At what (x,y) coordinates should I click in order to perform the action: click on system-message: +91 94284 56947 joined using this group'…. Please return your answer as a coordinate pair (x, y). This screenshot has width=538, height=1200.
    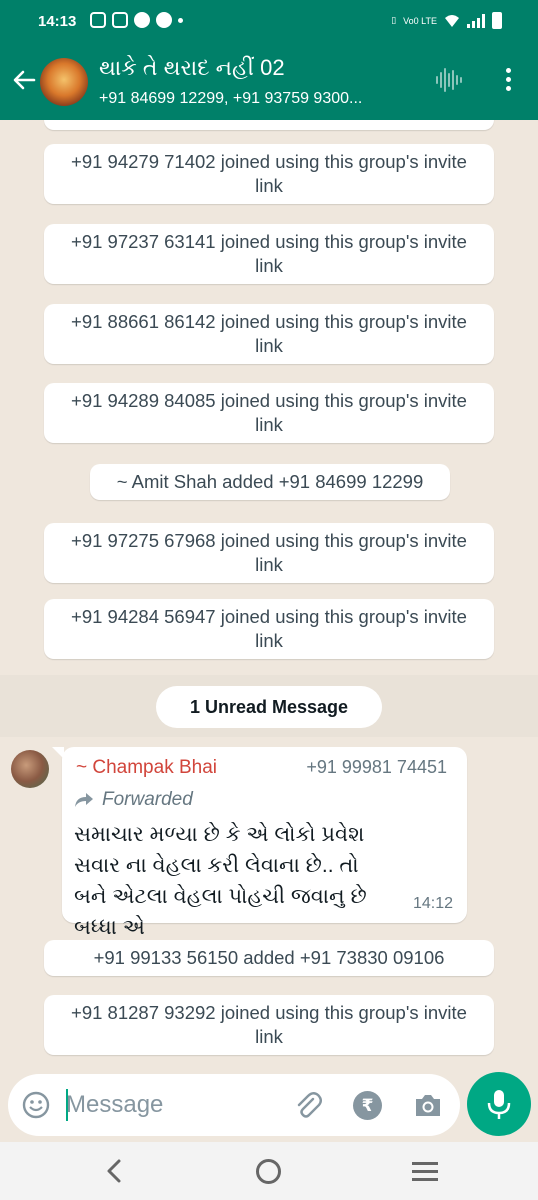
    Looking at the image, I should click on (269, 629).